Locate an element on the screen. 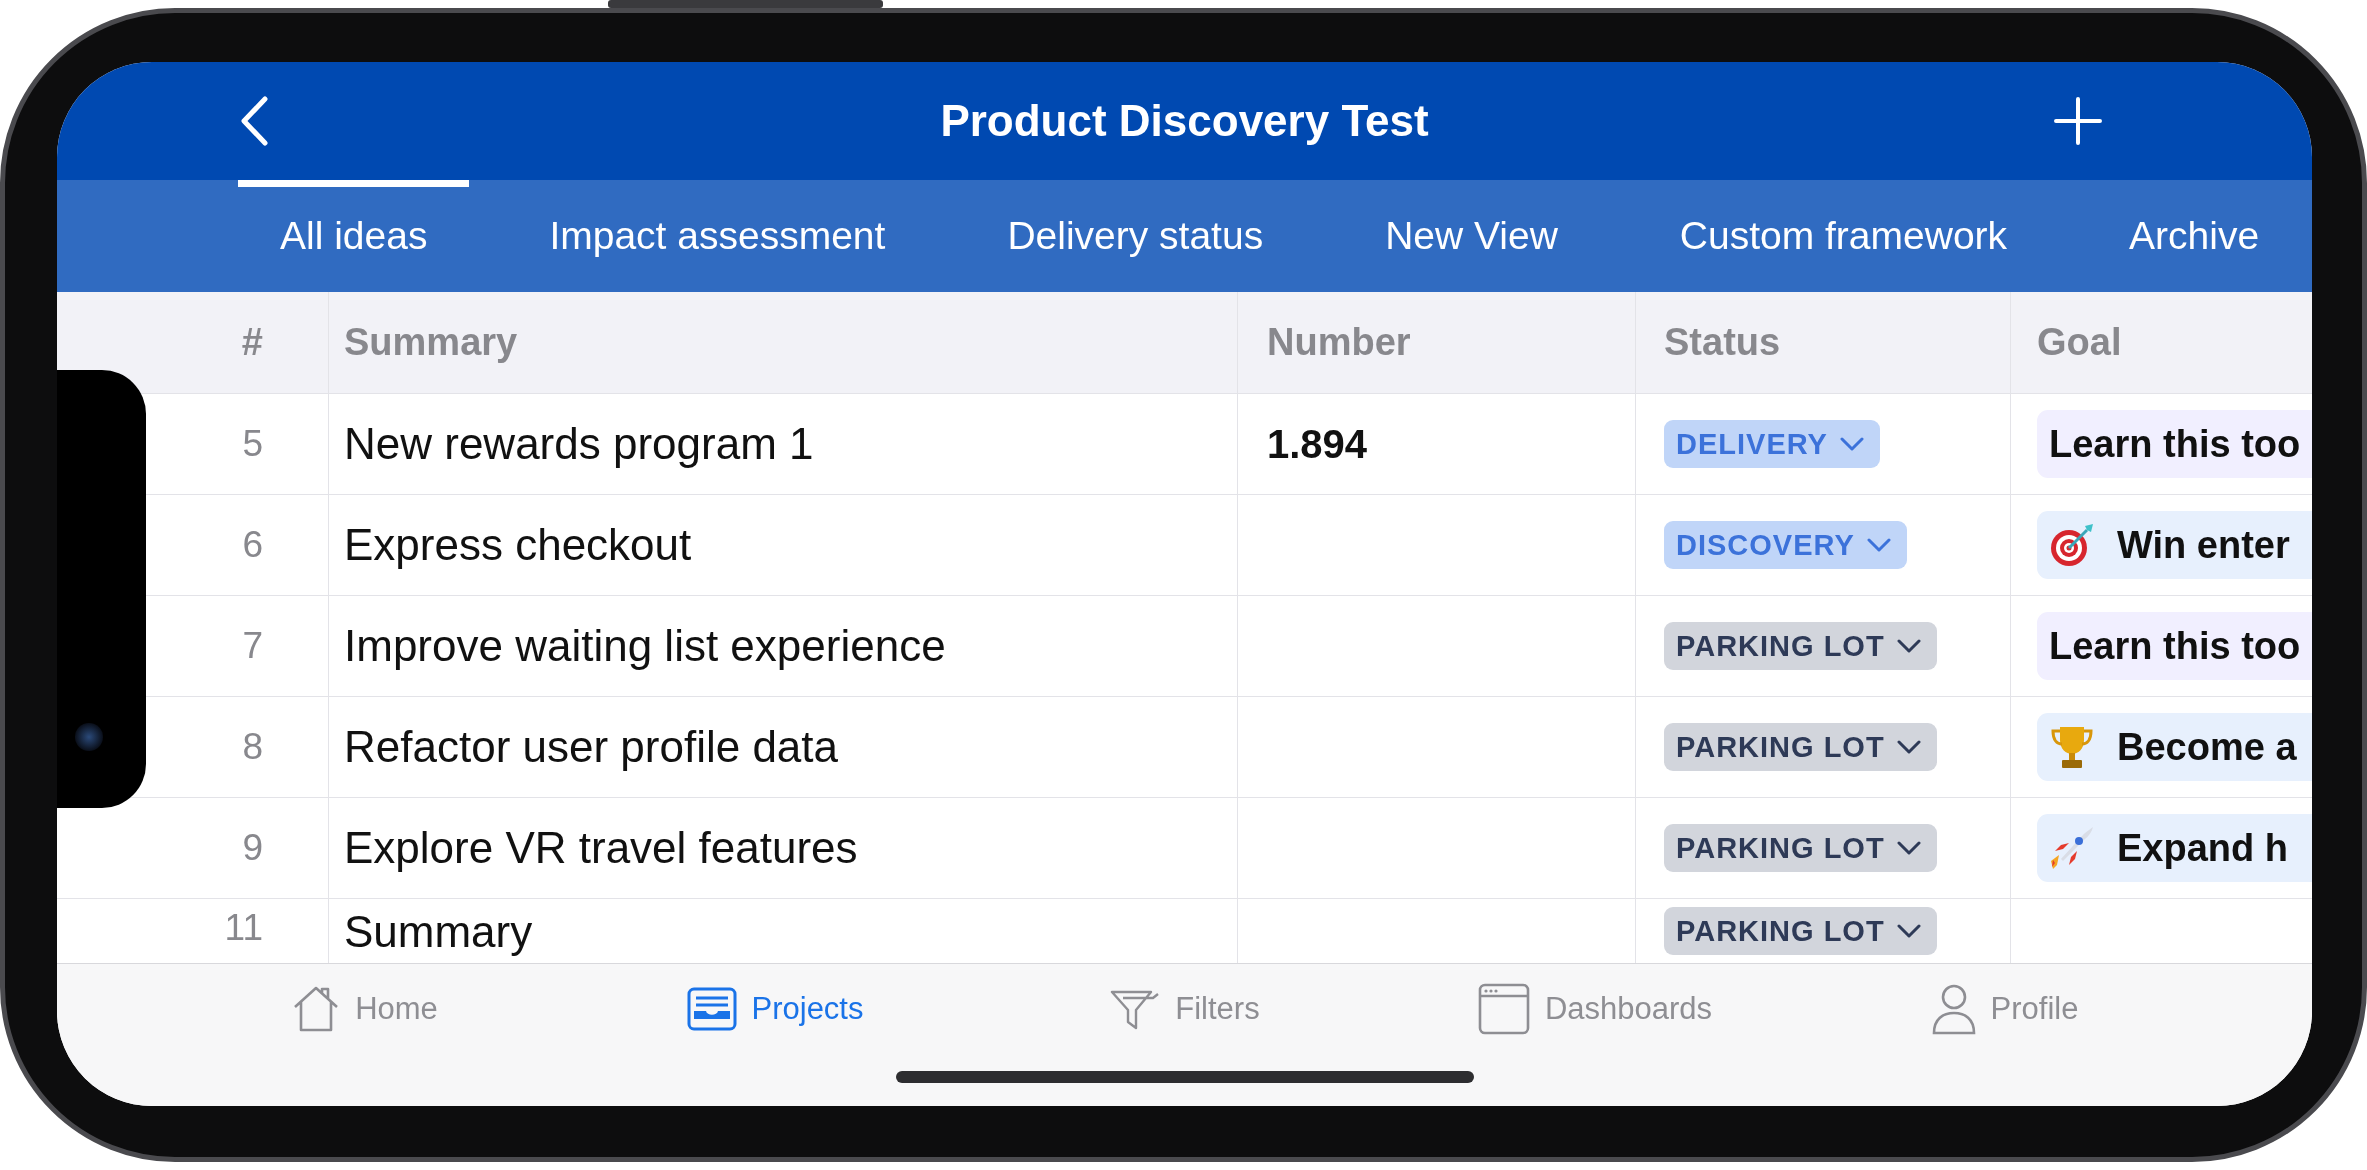  row-number: 7 is located at coordinates (252, 646).